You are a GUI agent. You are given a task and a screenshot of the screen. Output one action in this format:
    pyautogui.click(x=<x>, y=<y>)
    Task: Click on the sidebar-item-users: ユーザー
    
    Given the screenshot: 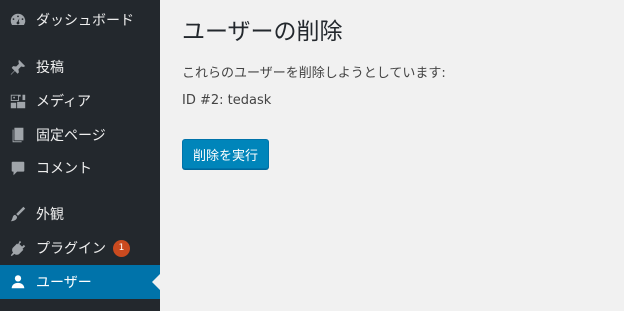 What is the action you would take?
    pyautogui.click(x=80, y=282)
    